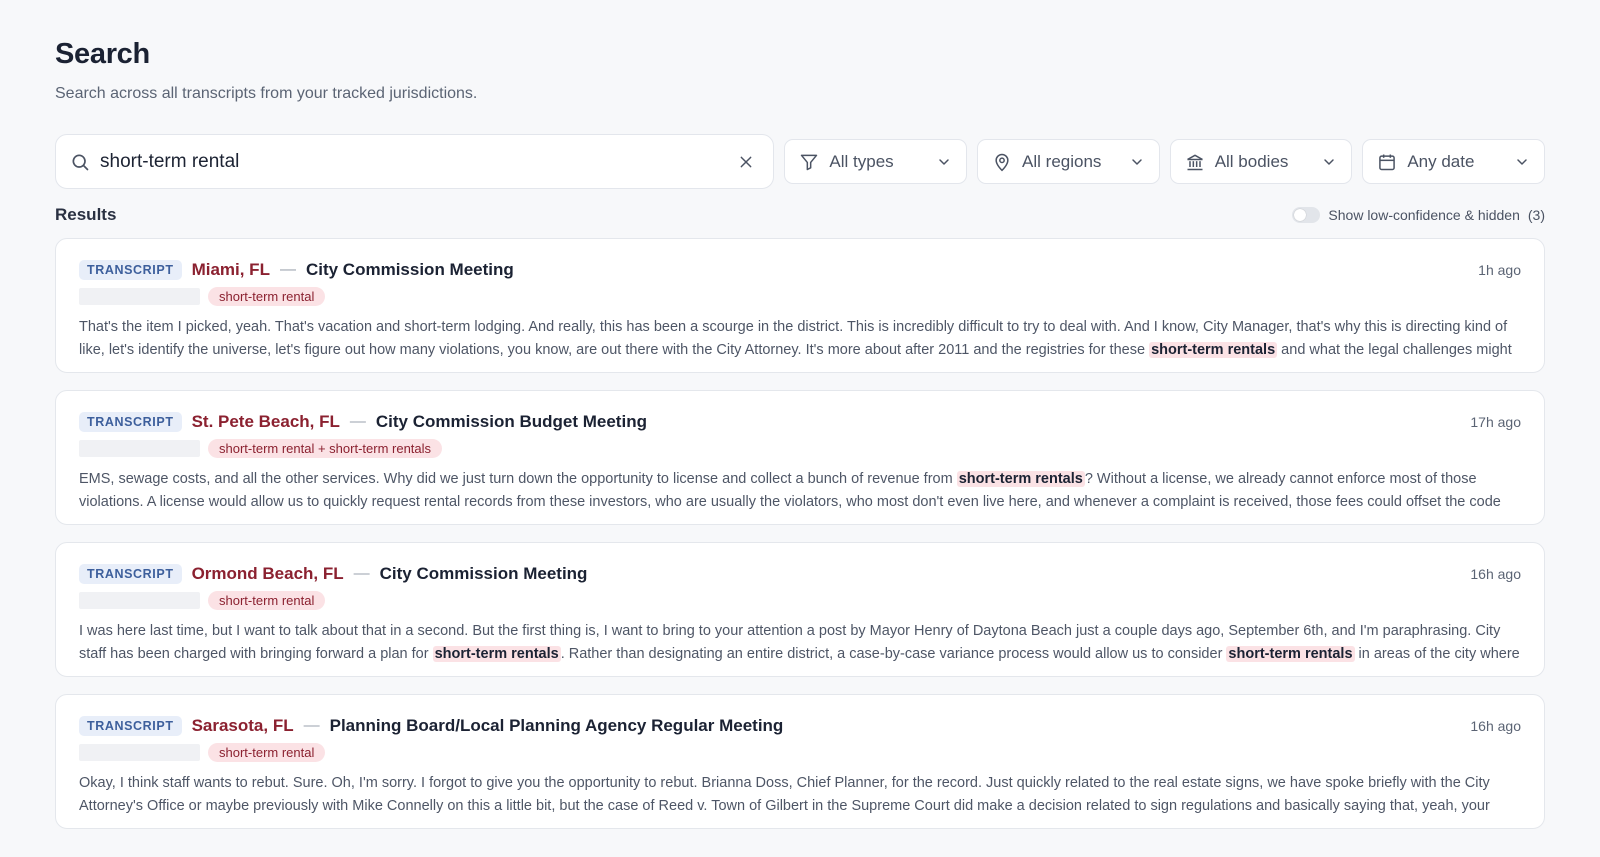  I want to click on building-icon, so click(1194, 162).